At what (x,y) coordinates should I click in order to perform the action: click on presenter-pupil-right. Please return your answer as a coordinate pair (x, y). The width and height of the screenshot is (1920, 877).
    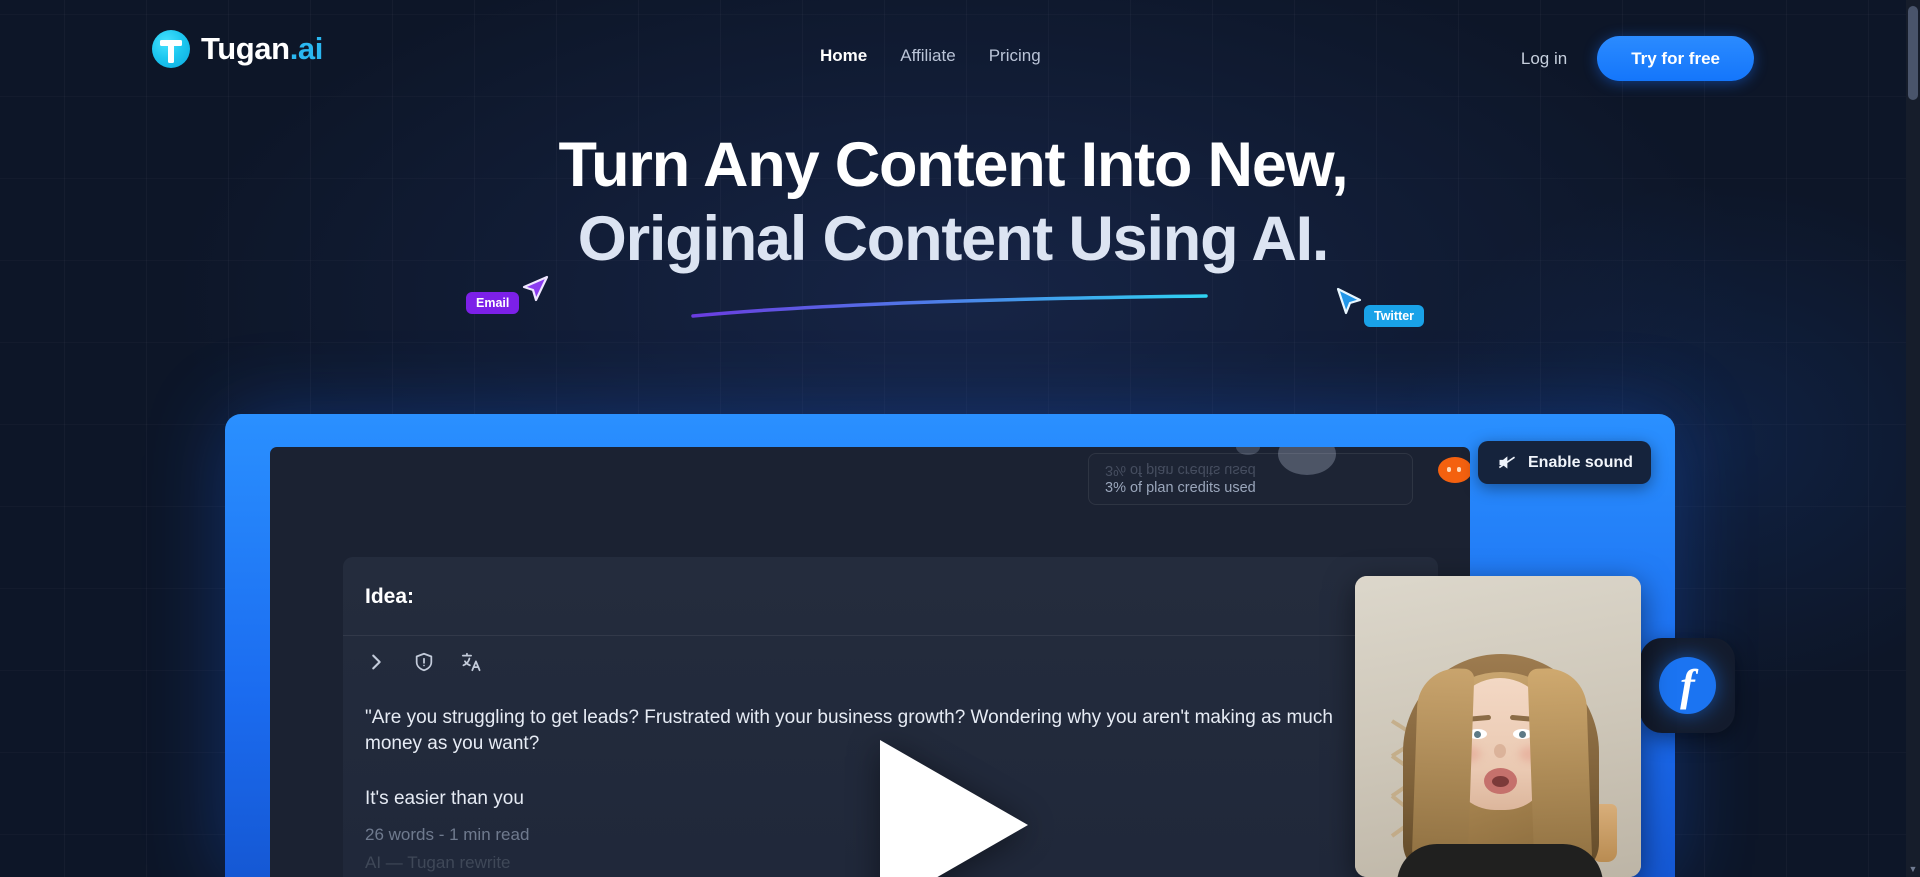
    Looking at the image, I should click on (1522, 734).